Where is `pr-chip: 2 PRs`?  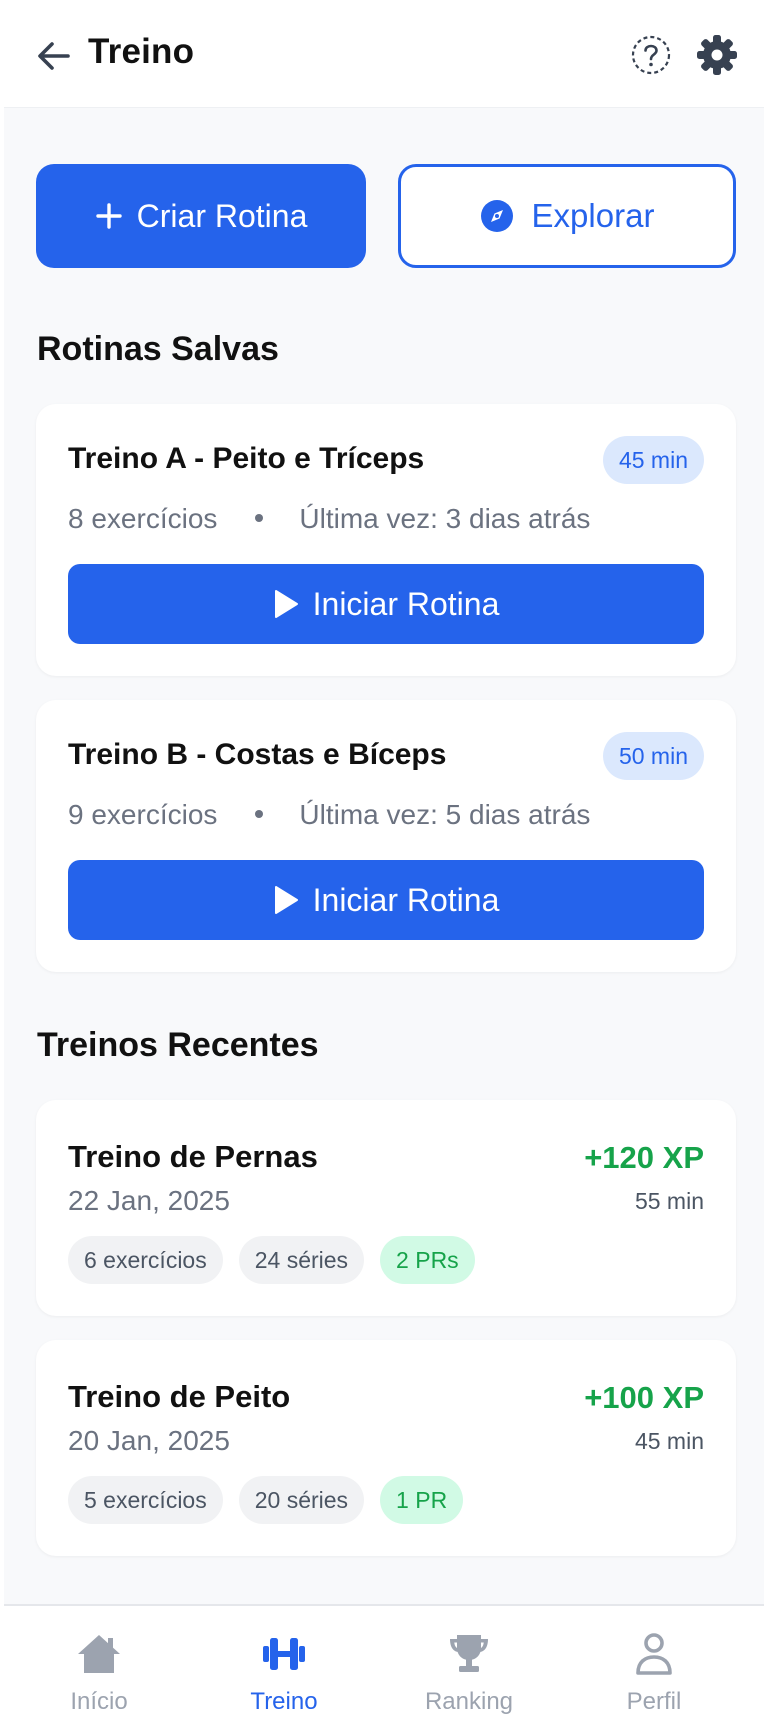
pr-chip: 2 PRs is located at coordinates (427, 1260).